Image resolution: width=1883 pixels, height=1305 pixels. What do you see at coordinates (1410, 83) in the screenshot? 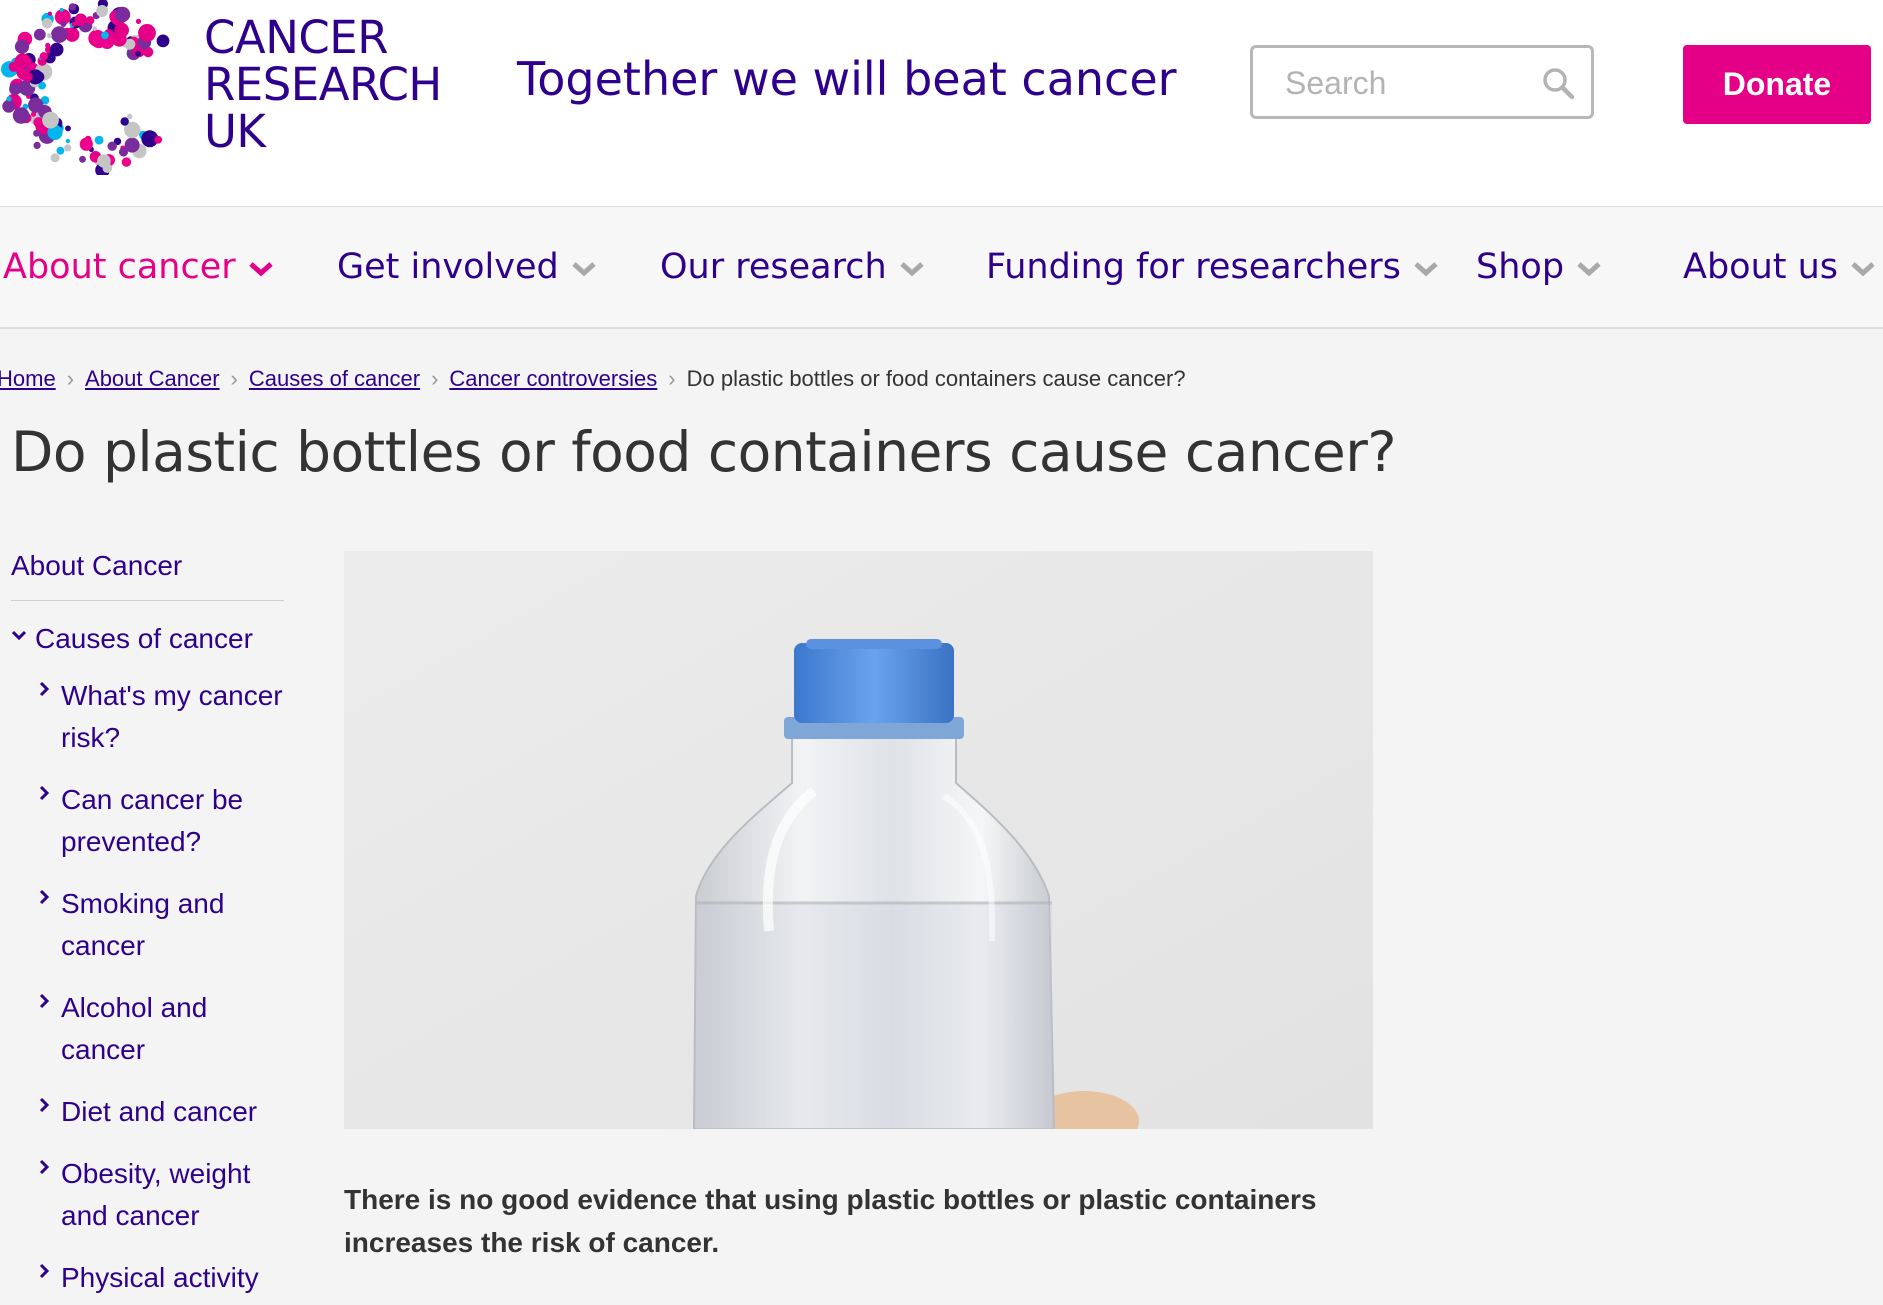
I see `search-input` at bounding box center [1410, 83].